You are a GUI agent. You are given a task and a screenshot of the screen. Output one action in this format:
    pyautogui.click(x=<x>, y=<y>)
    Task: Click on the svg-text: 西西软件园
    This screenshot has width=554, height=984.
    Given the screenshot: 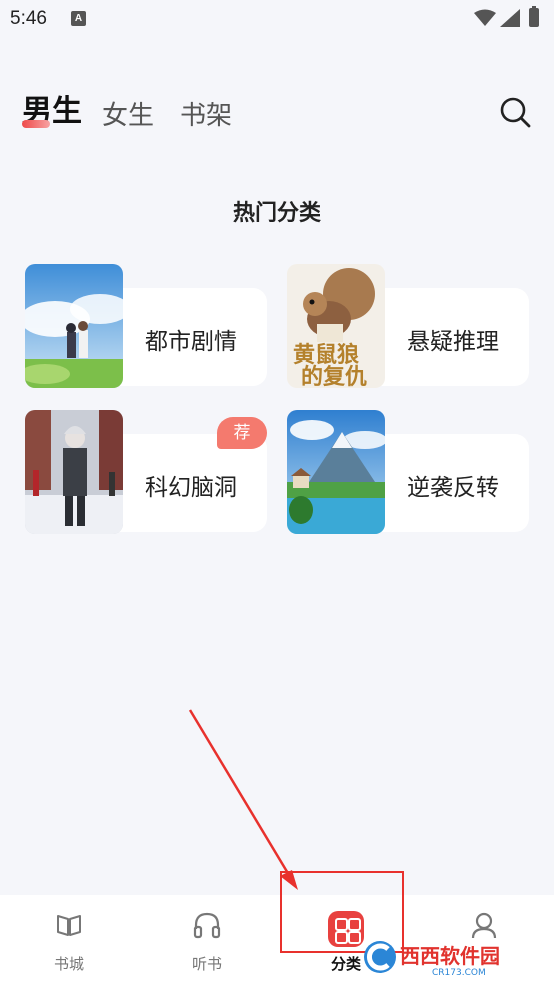 What is the action you would take?
    pyautogui.click(x=450, y=956)
    